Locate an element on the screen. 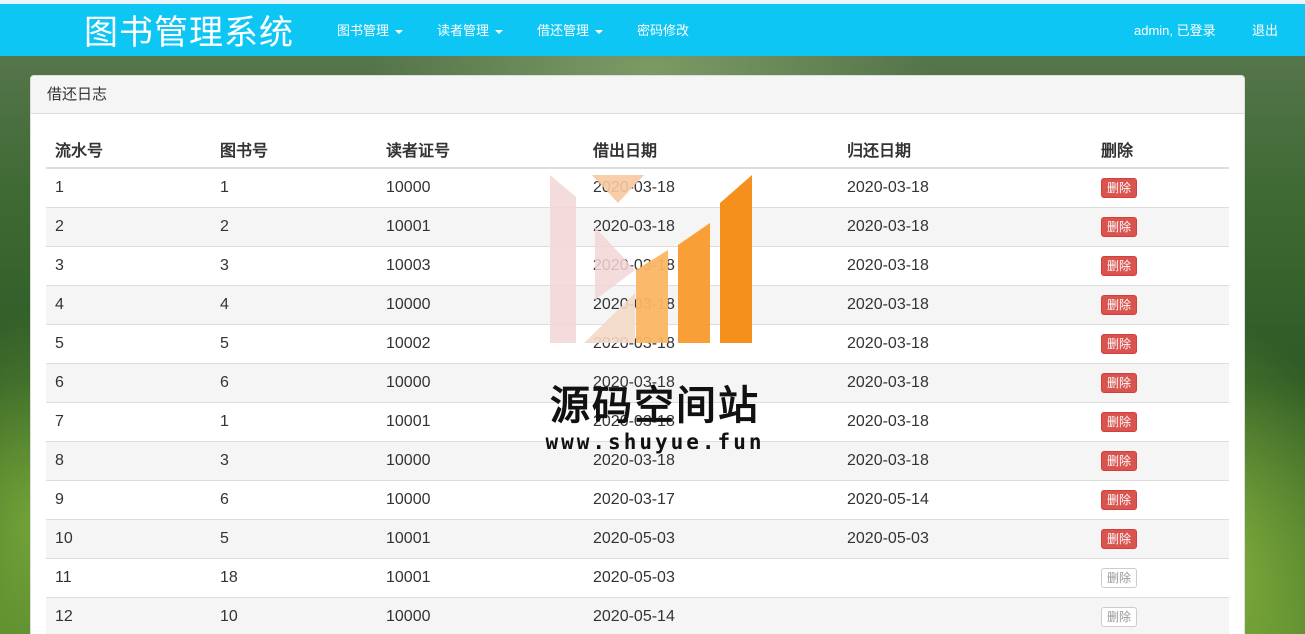 The image size is (1305, 634). cell-serial: 11 is located at coordinates (128, 577).